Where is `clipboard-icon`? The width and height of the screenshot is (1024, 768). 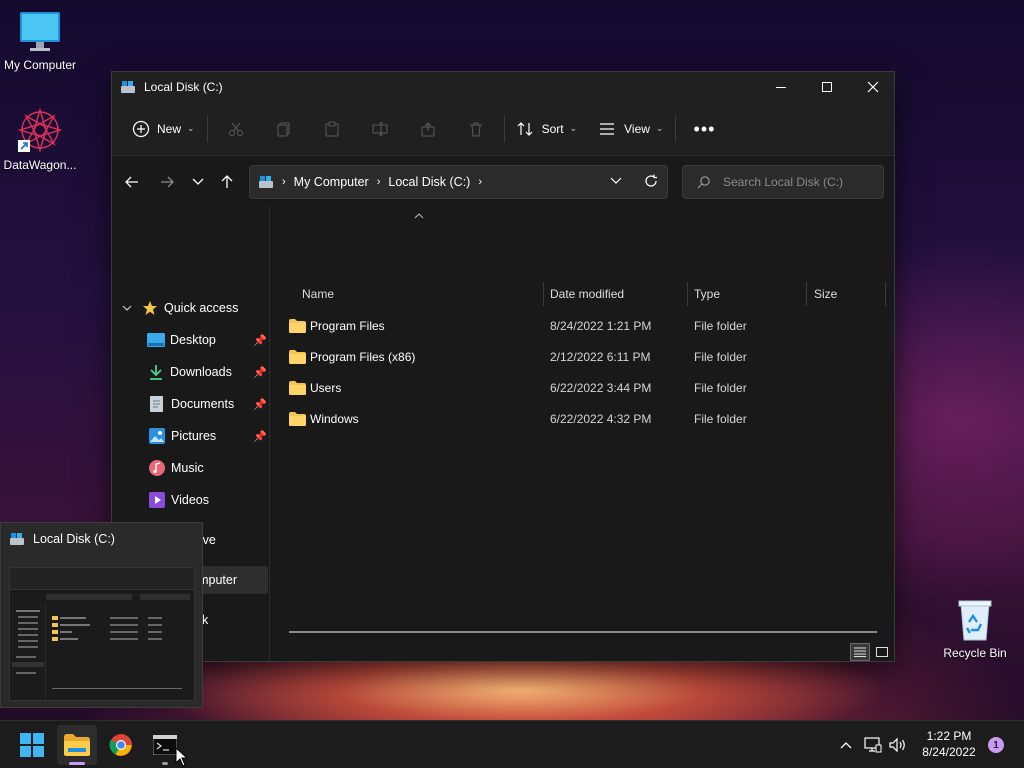 clipboard-icon is located at coordinates (332, 128).